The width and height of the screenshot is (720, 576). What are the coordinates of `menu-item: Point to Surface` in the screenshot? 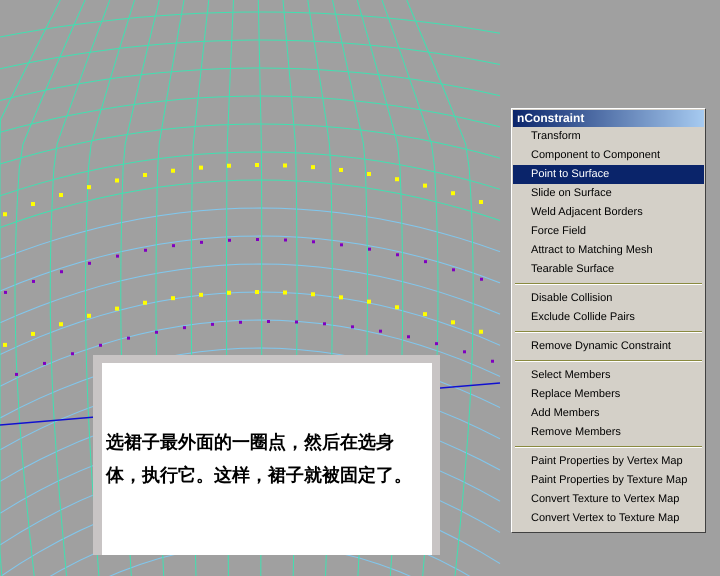 It's located at (608, 174).